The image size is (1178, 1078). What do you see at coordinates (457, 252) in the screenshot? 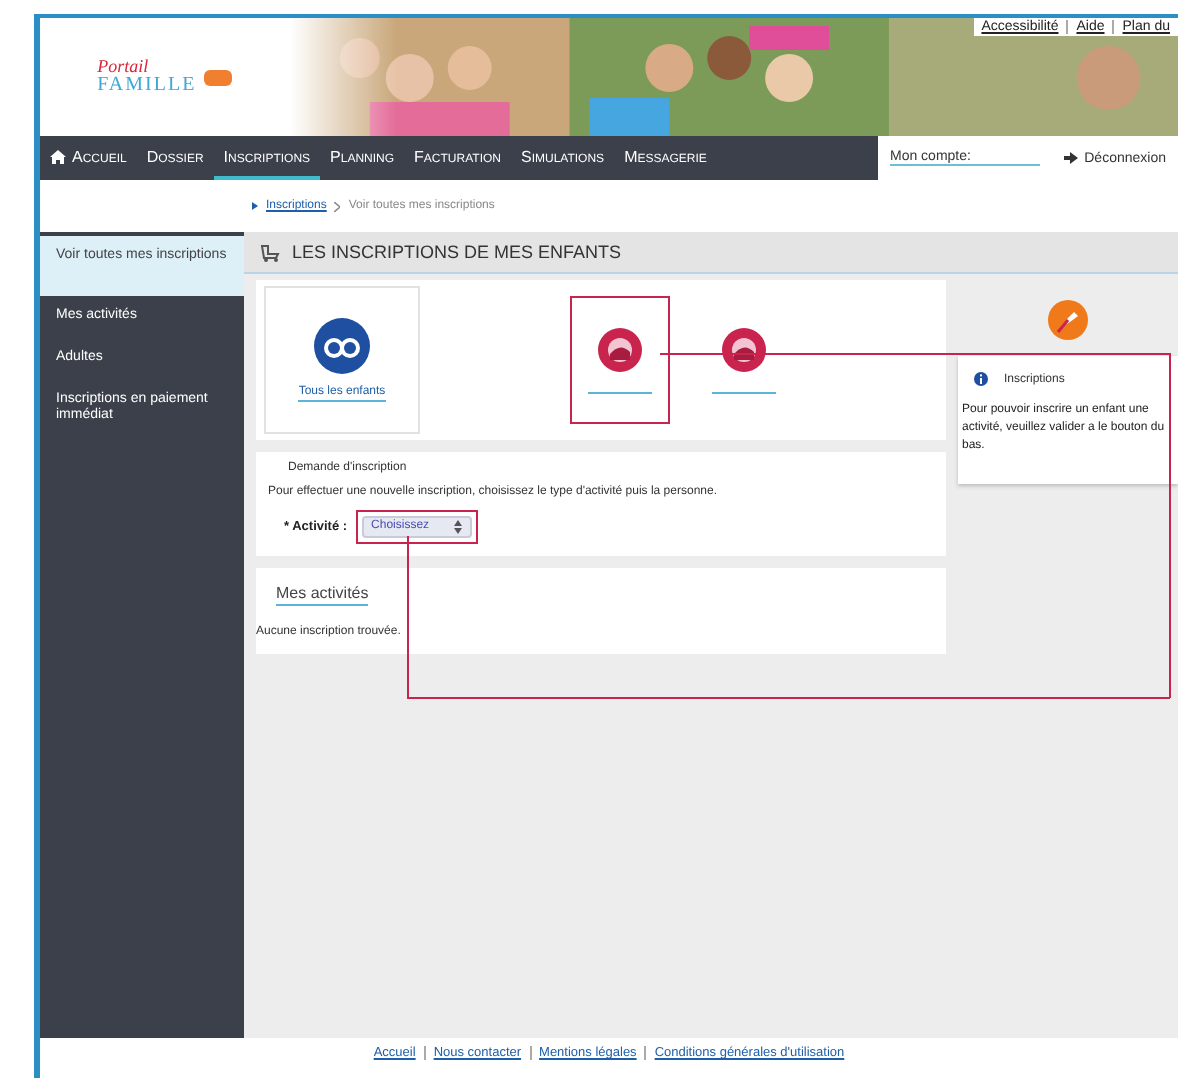
I see `page-title: LES INSCRIPTIONS DE MES ENFANTS` at bounding box center [457, 252].